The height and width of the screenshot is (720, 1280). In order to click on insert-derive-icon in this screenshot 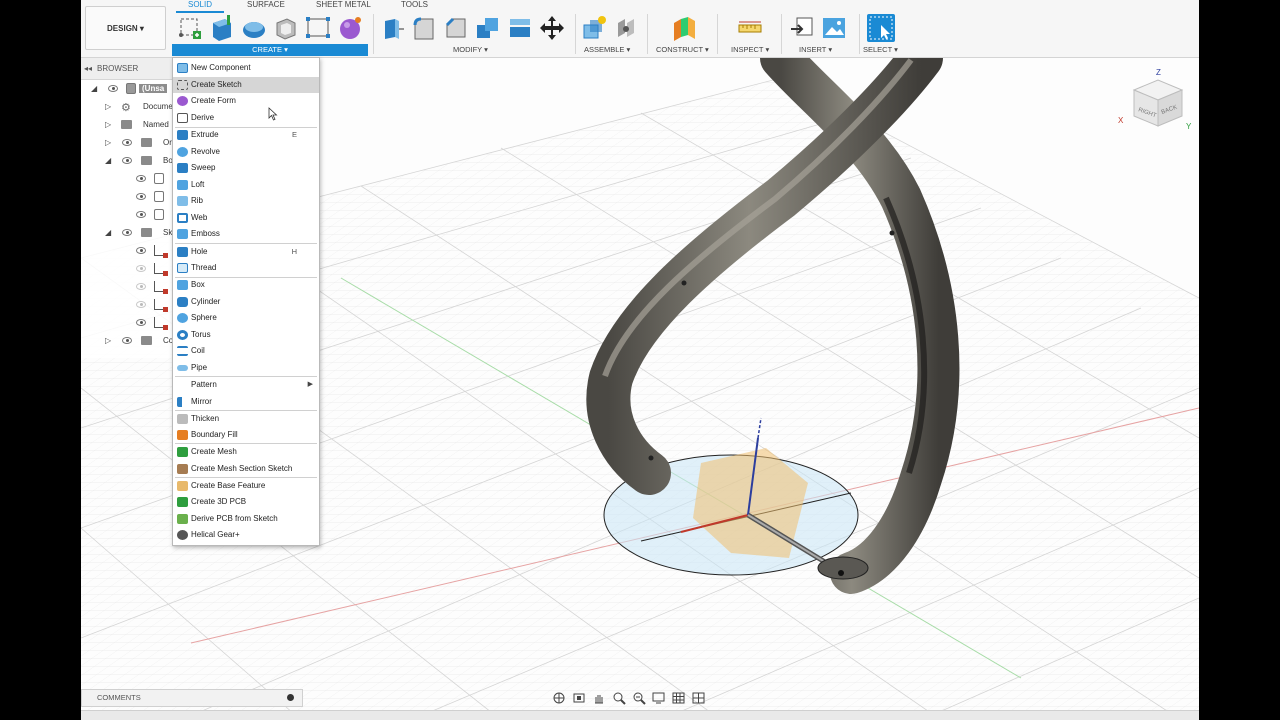, I will do `click(802, 28)`.